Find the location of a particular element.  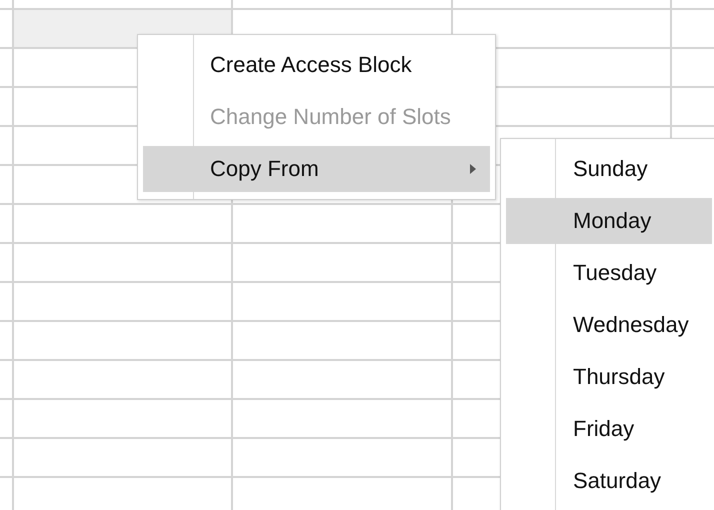

menu-item: Wednesday is located at coordinates (609, 325).